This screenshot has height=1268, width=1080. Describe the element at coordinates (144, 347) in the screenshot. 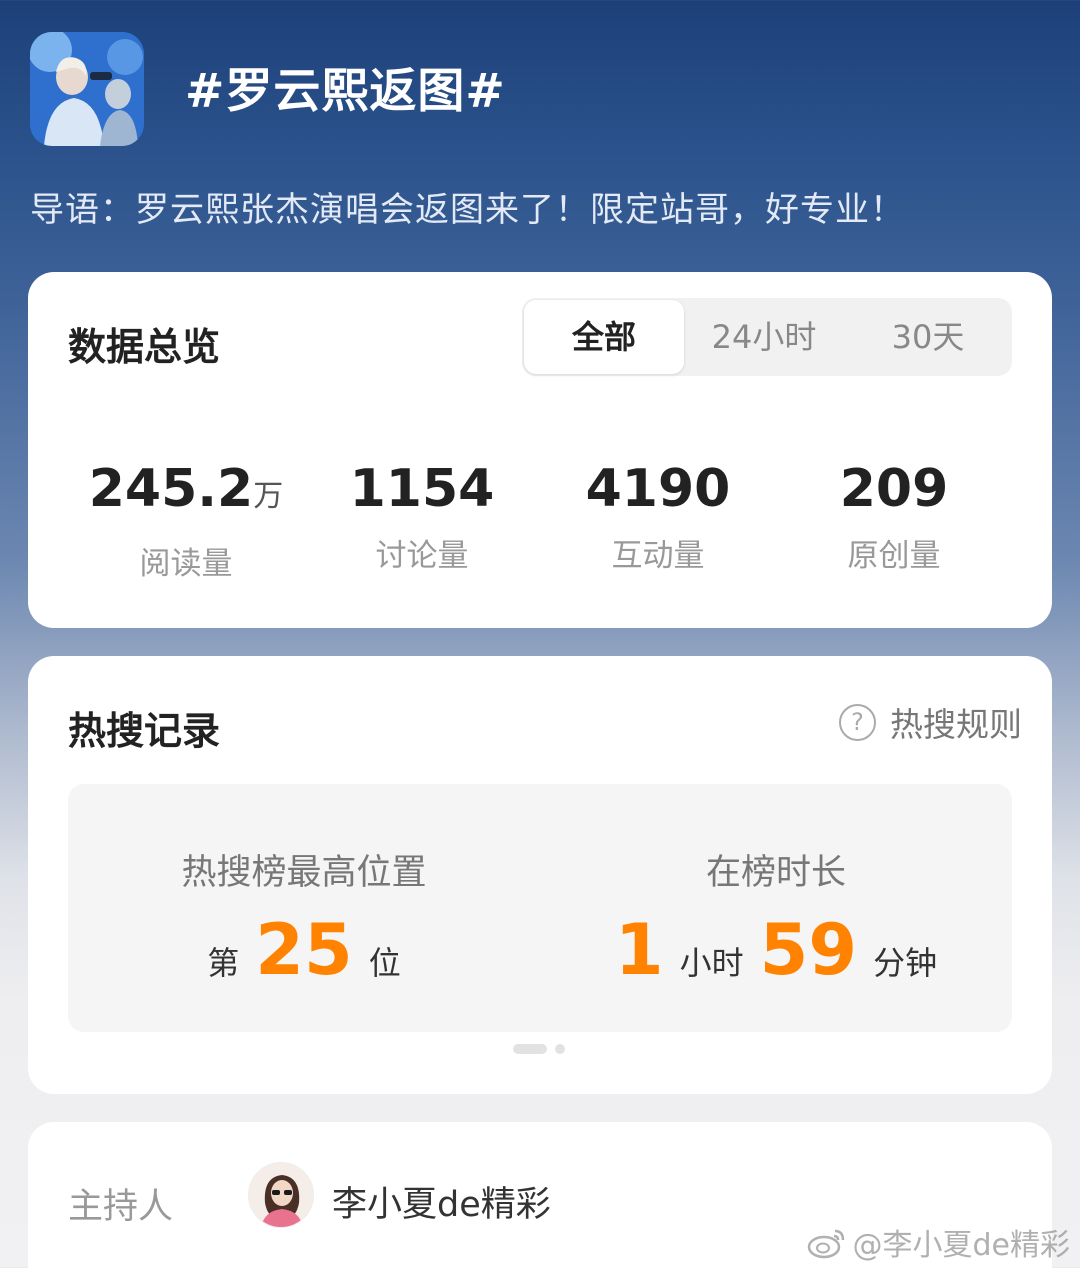

I see `overview-title: 数据总览` at that location.